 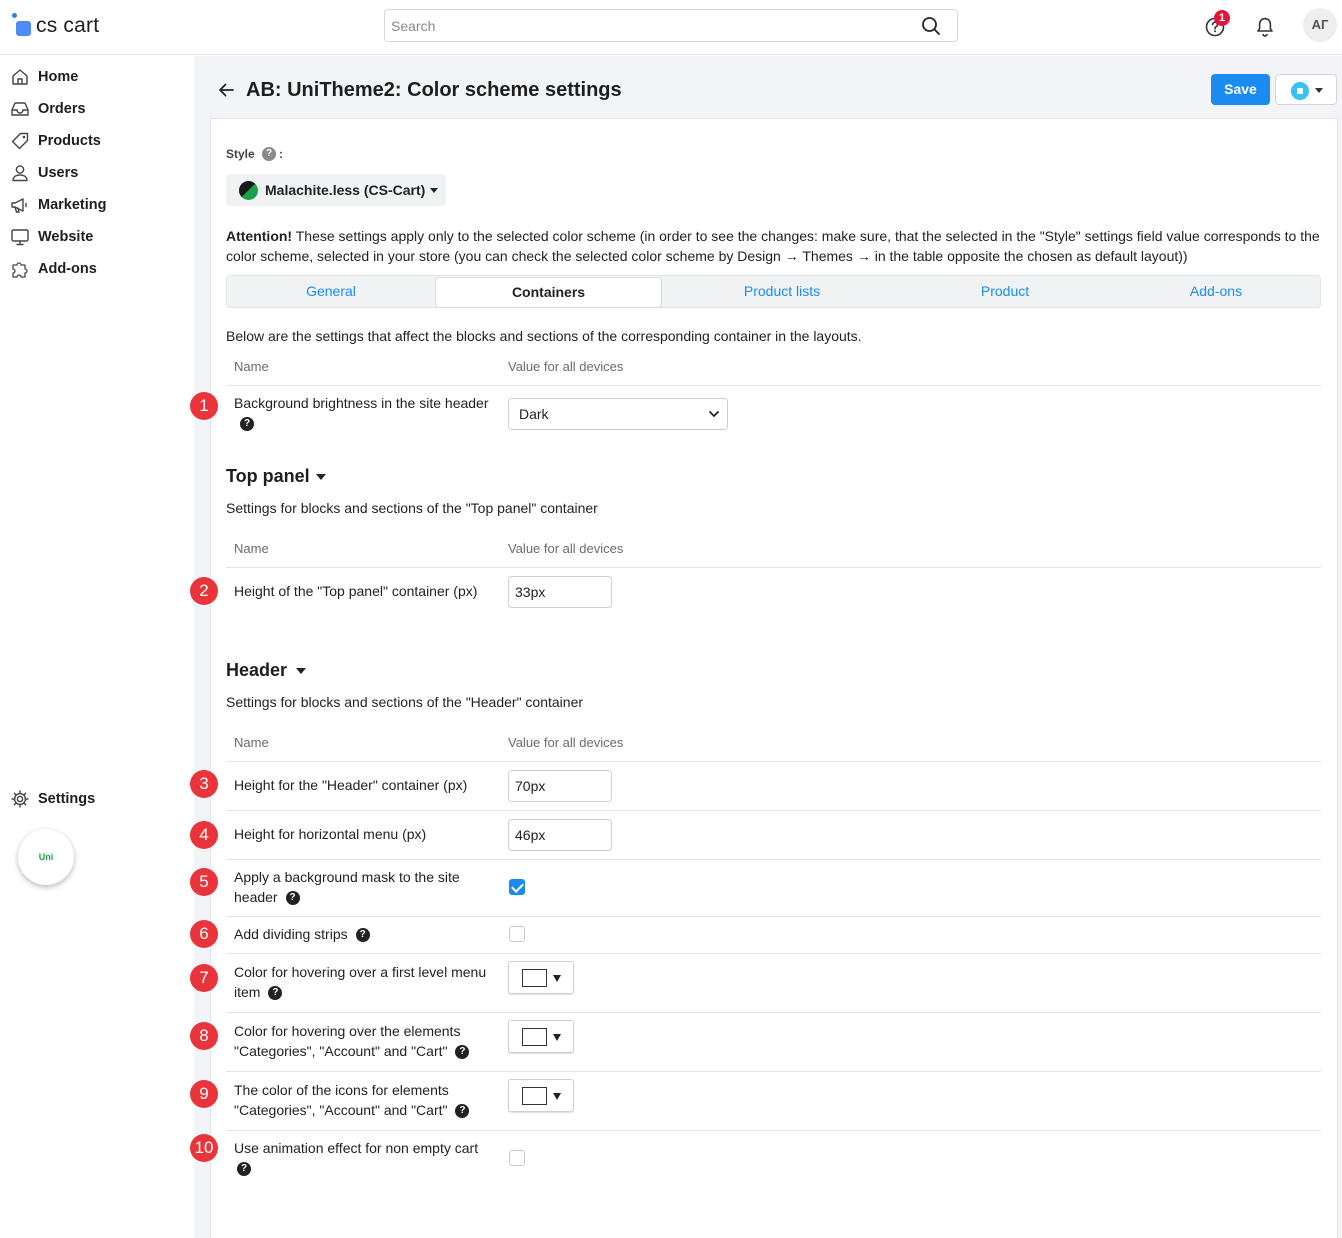 What do you see at coordinates (256, 670) in the screenshot?
I see `section-title-header: Header` at bounding box center [256, 670].